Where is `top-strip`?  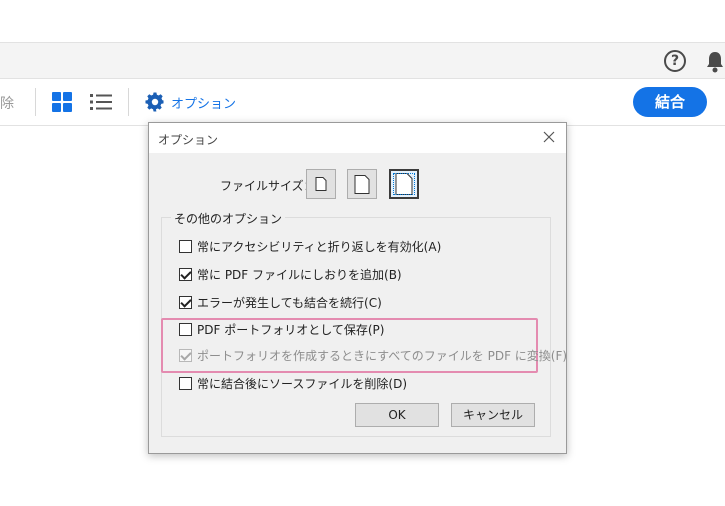 top-strip is located at coordinates (362, 21).